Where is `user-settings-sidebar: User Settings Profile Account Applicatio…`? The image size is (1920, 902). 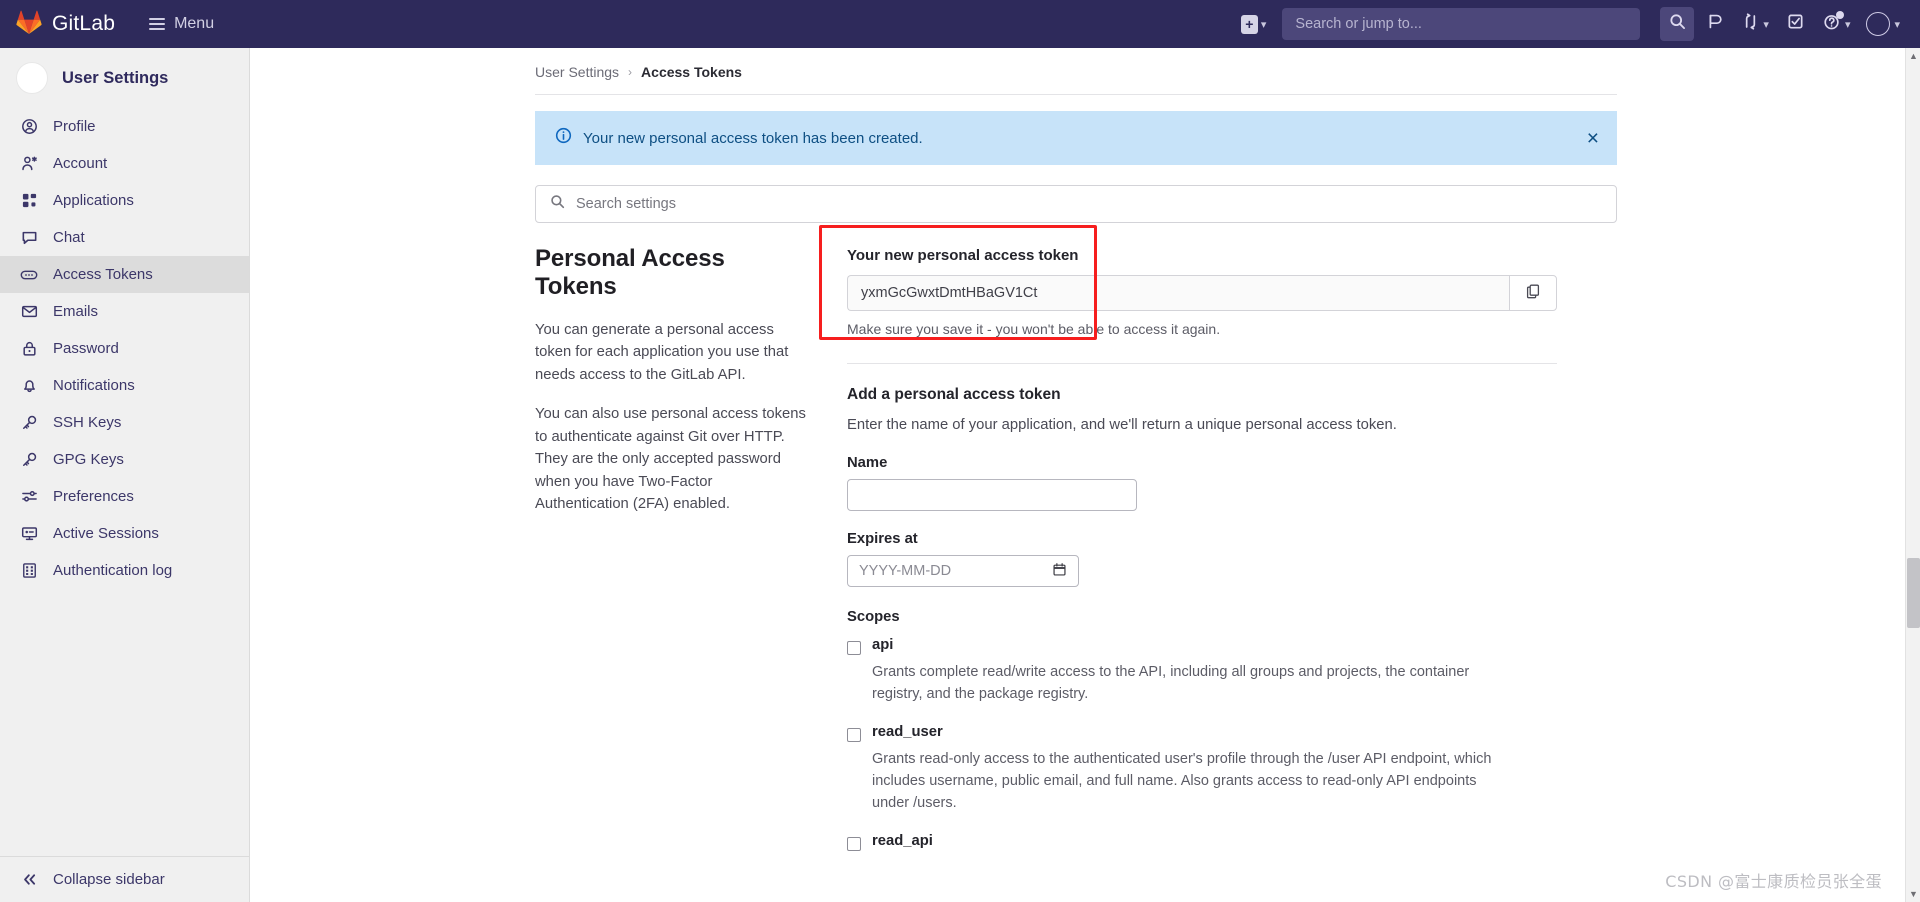 user-settings-sidebar: User Settings Profile Account Applicatio… is located at coordinates (125, 475).